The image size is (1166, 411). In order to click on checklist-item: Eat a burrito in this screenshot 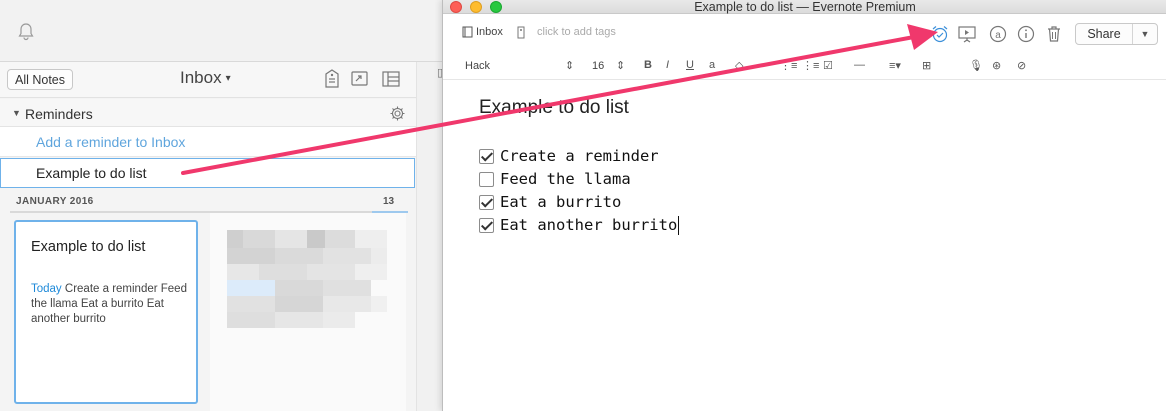, I will do `click(550, 202)`.